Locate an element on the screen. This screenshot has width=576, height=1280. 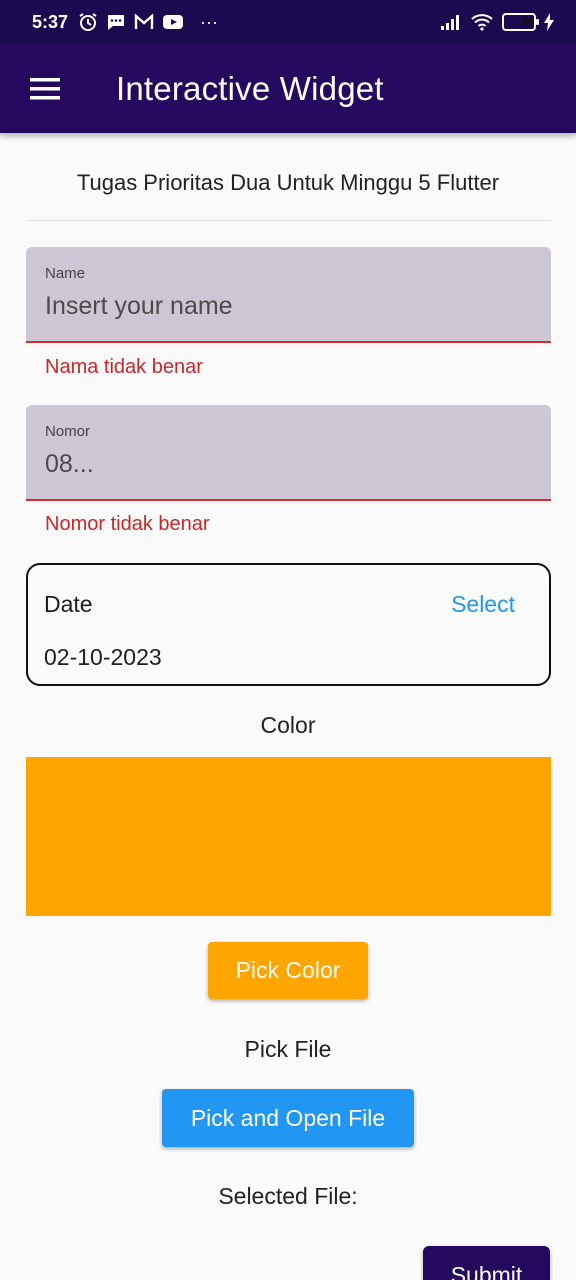
color-label: Color is located at coordinates (288, 725).